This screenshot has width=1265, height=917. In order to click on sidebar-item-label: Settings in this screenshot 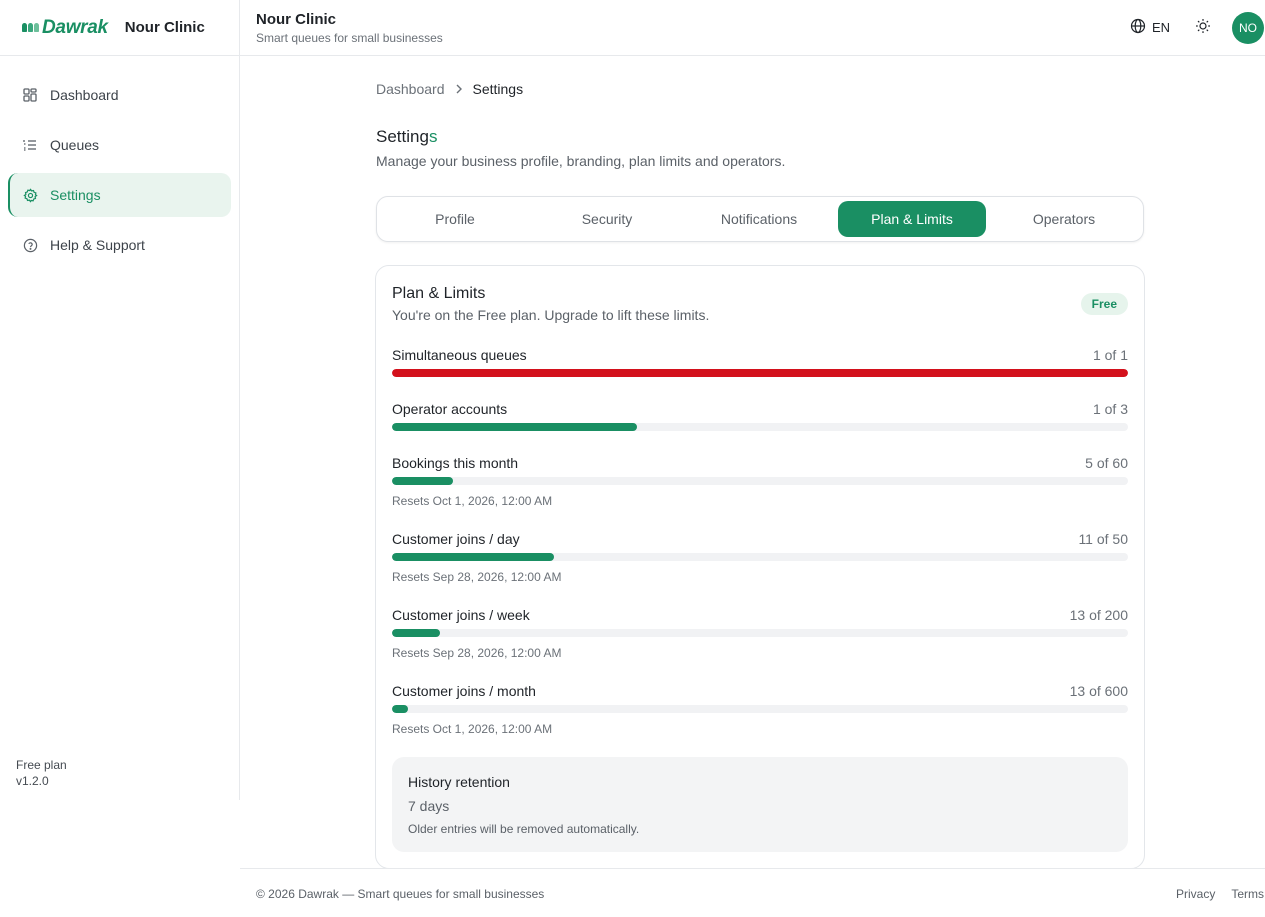, I will do `click(75, 195)`.